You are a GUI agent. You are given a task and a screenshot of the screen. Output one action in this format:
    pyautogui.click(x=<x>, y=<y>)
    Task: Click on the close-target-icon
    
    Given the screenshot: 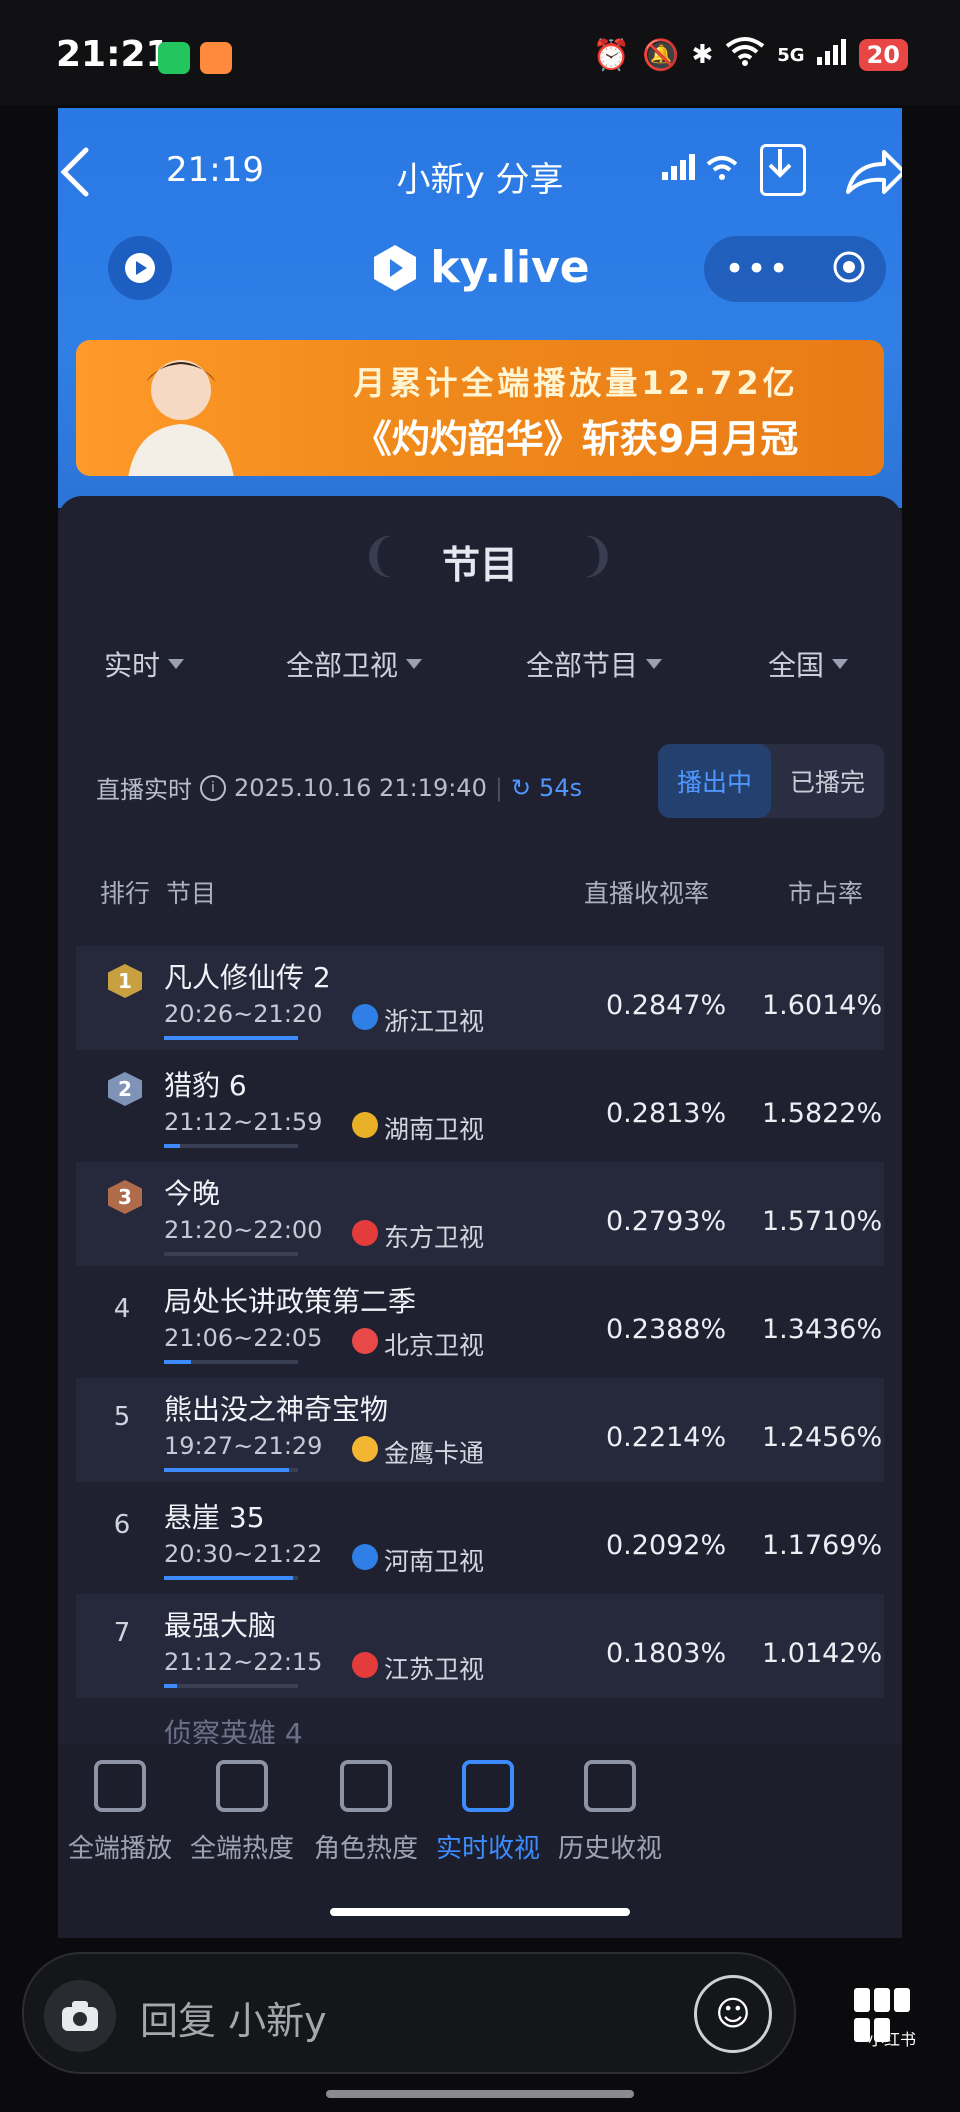 What is the action you would take?
    pyautogui.click(x=849, y=269)
    